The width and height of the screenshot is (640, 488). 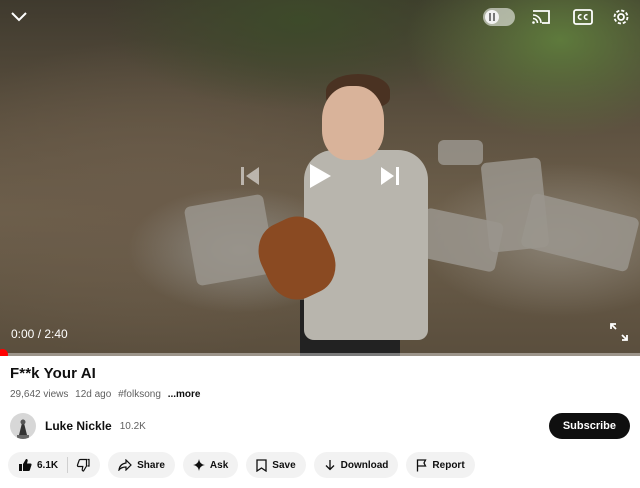 I want to click on chevron-down-icon, so click(x=19, y=17).